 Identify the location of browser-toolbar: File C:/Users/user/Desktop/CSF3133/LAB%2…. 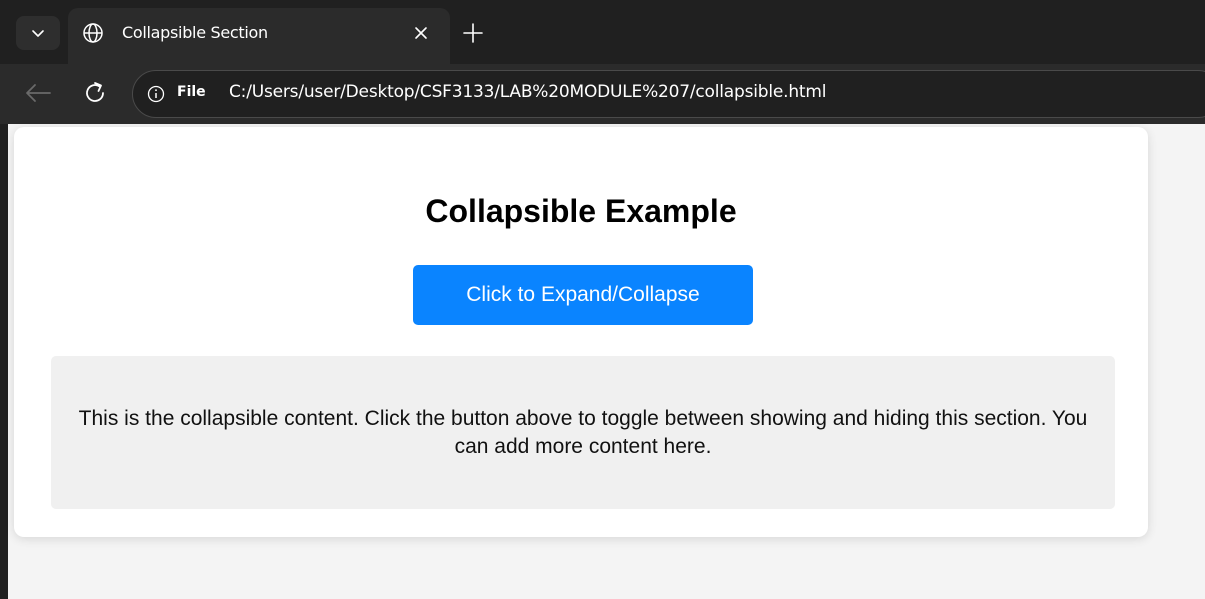
(602, 94).